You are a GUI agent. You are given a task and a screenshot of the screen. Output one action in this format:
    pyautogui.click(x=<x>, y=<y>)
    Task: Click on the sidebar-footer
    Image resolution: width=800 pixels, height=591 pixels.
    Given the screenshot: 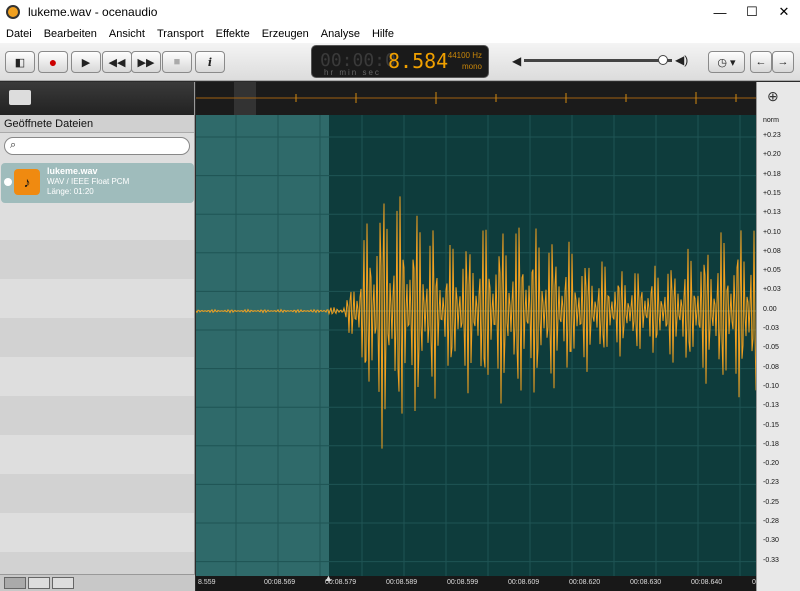 What is the action you would take?
    pyautogui.click(x=97, y=582)
    